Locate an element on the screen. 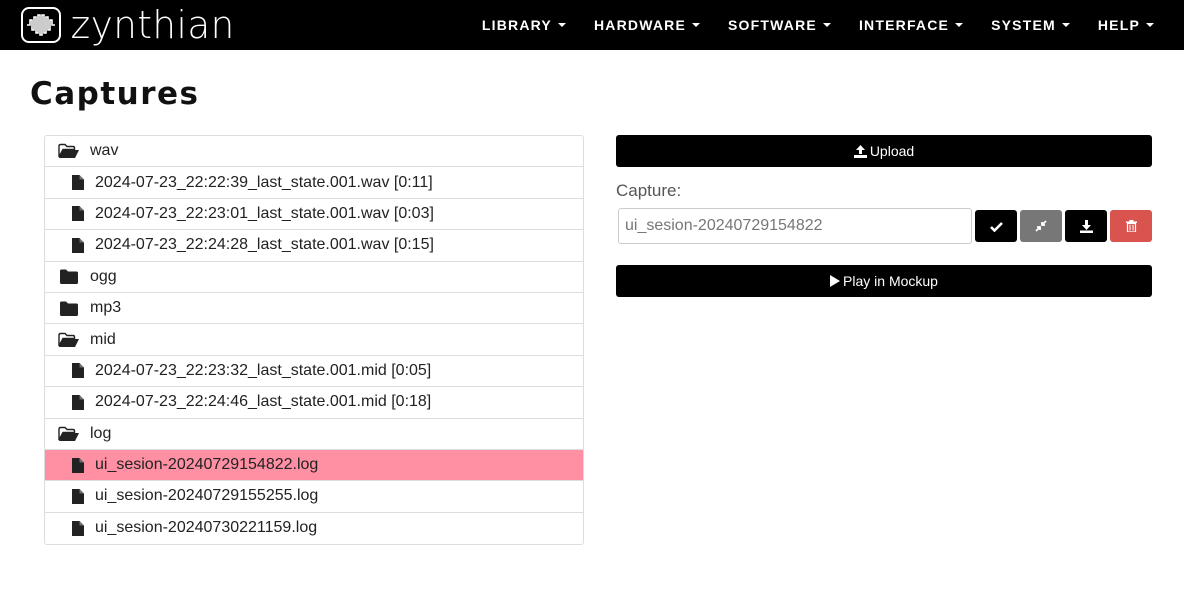 The width and height of the screenshot is (1184, 599). menu-help: HELP is located at coordinates (1126, 25).